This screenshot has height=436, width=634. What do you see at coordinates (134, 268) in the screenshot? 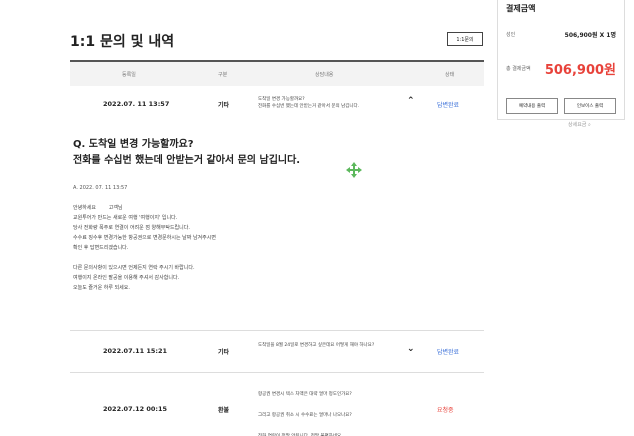
I see `answer-line: 다른 문의사항이 있으시면 언제든지 연락 주시기 바랍니다.` at bounding box center [134, 268].